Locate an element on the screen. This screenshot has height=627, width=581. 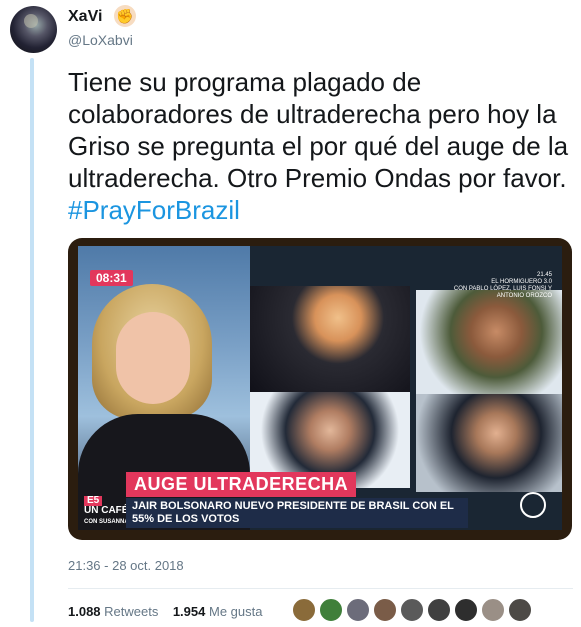
likes-label: Me gusta is located at coordinates (235, 611).